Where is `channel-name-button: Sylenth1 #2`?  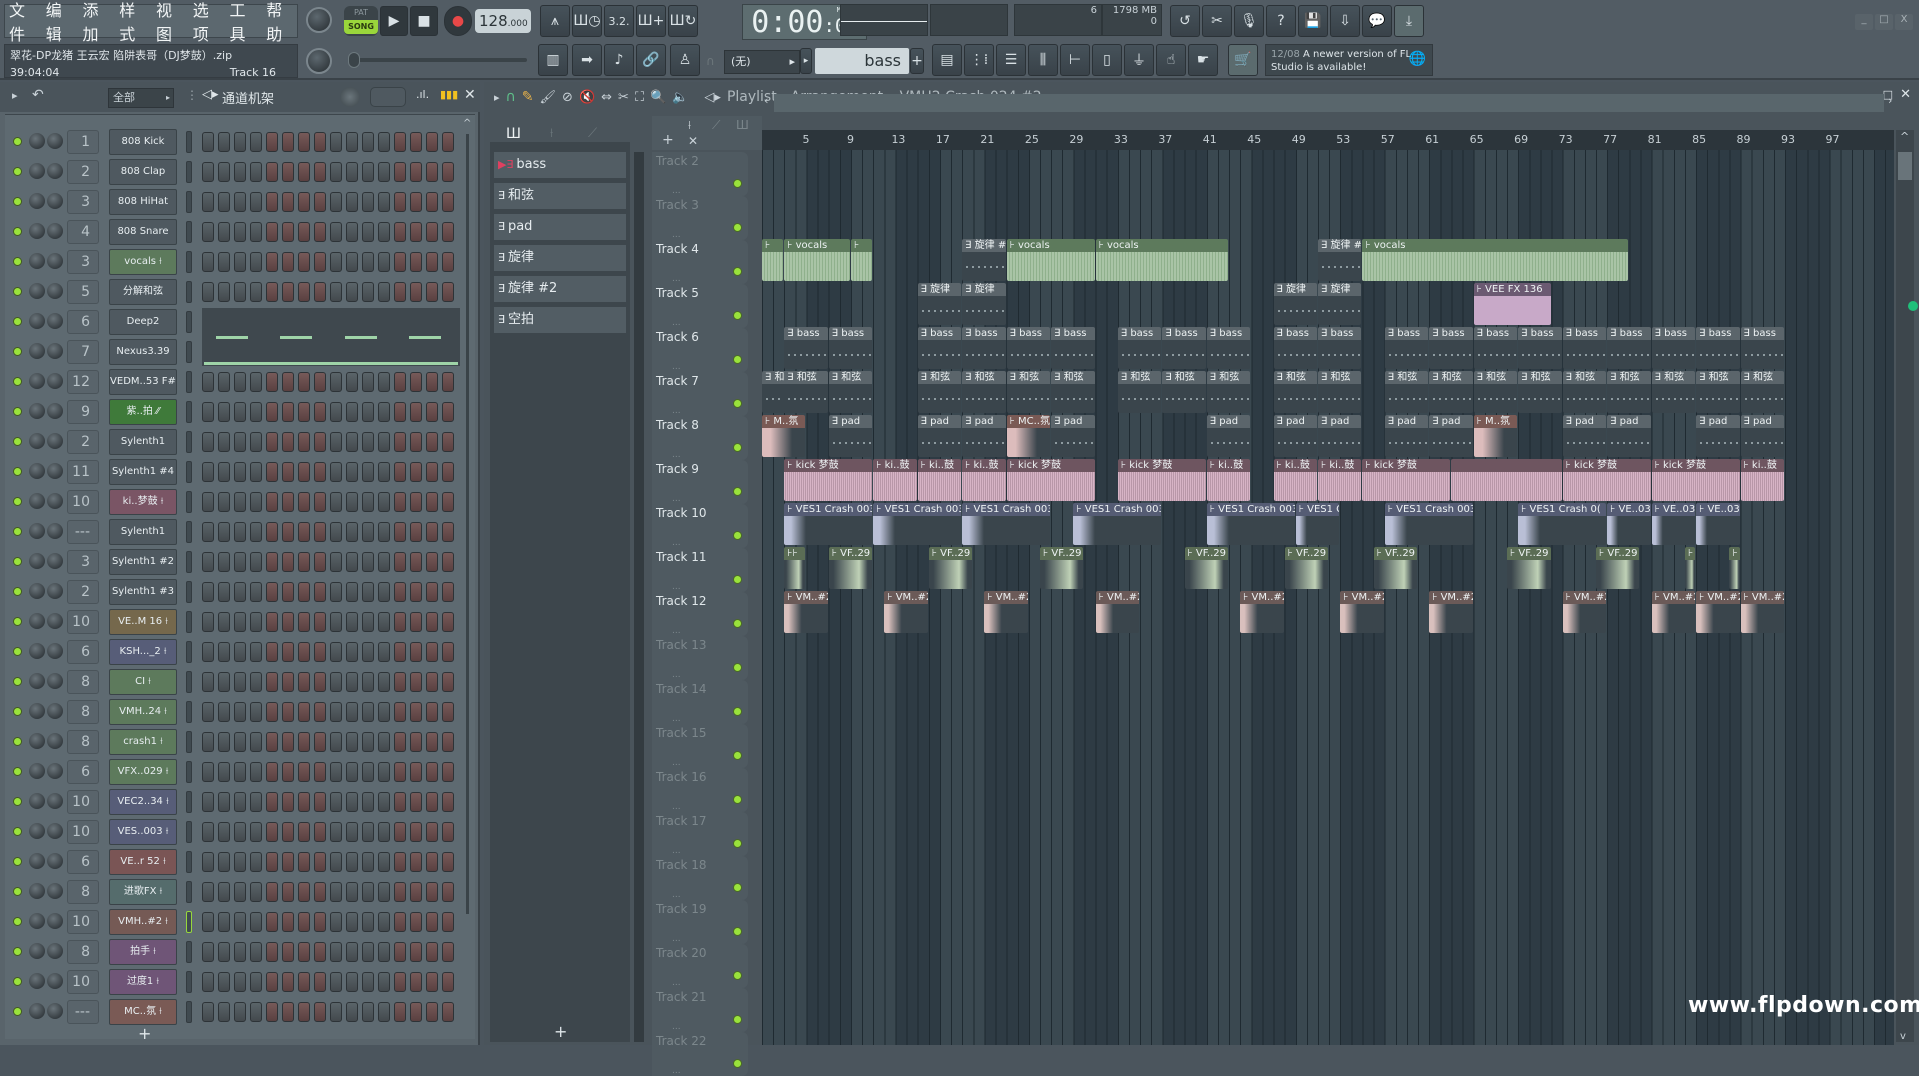
channel-name-button: Sylenth1 #2 is located at coordinates (143, 562).